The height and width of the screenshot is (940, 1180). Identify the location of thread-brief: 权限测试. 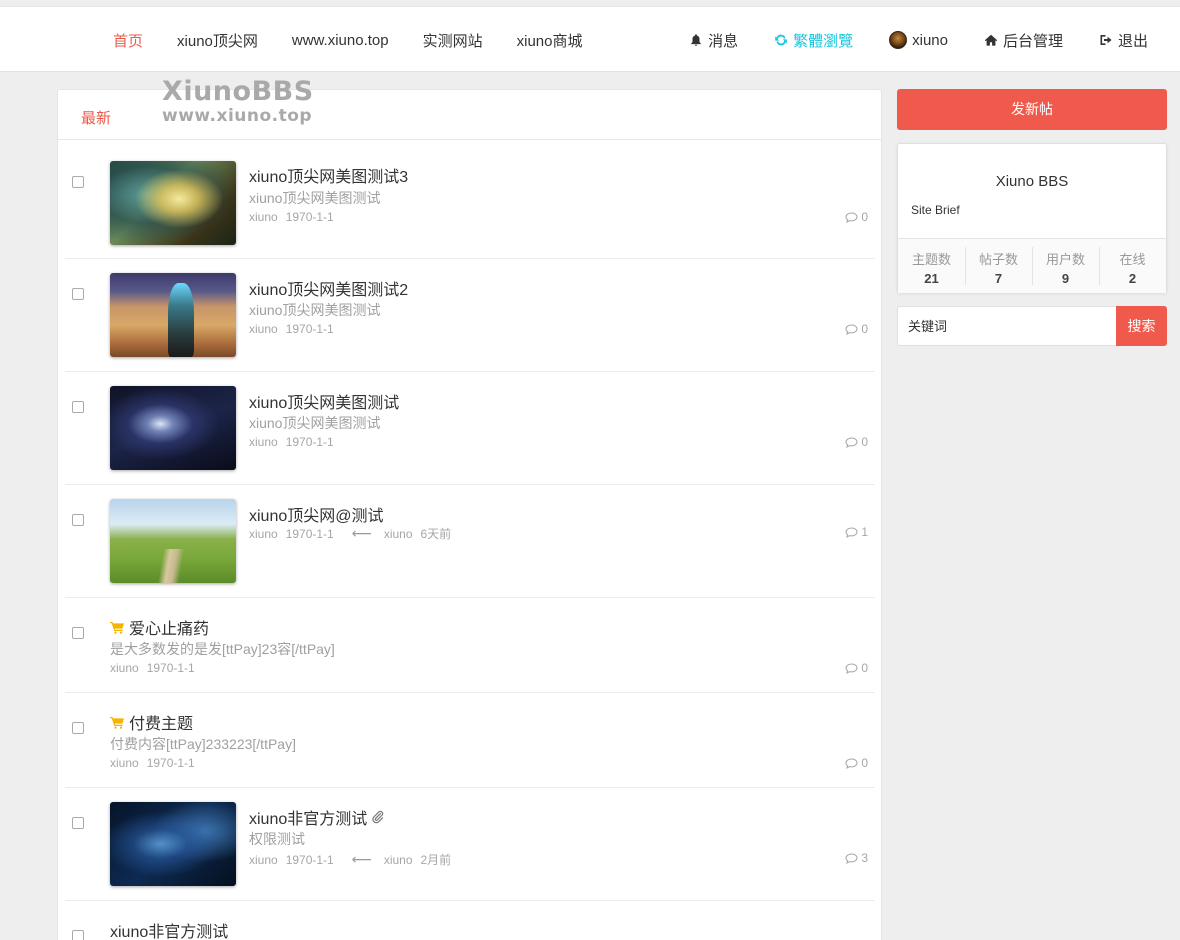
(277, 839).